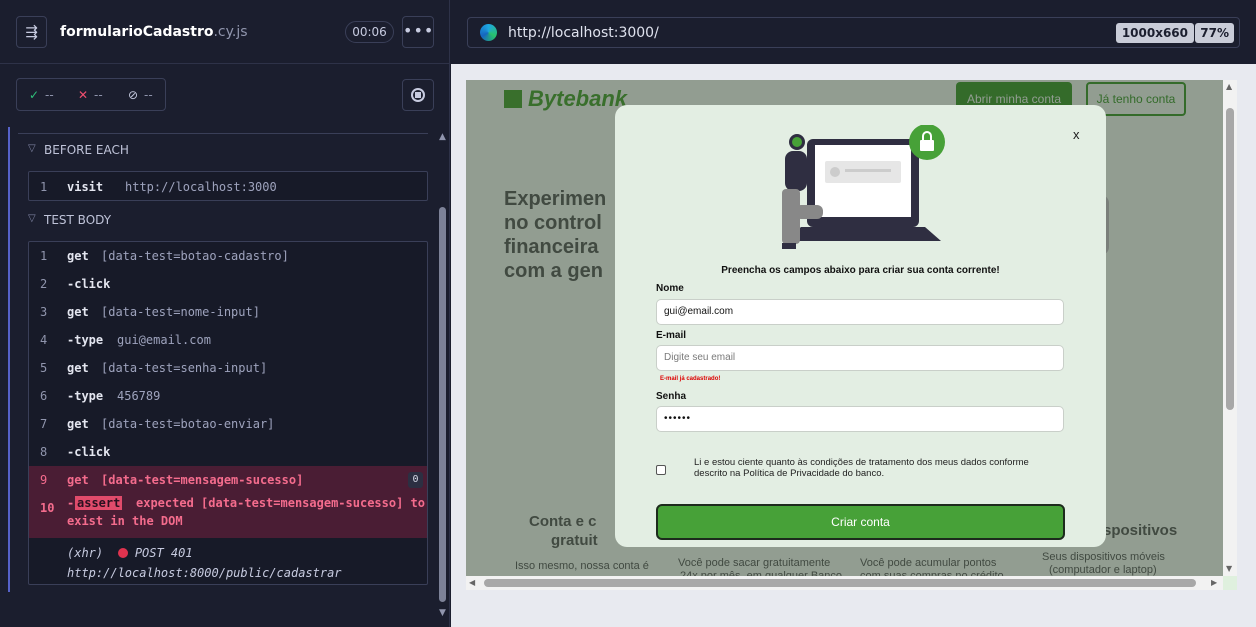  What do you see at coordinates (125, 521) in the screenshot?
I see `assert-message-line2: exist in the DOM` at bounding box center [125, 521].